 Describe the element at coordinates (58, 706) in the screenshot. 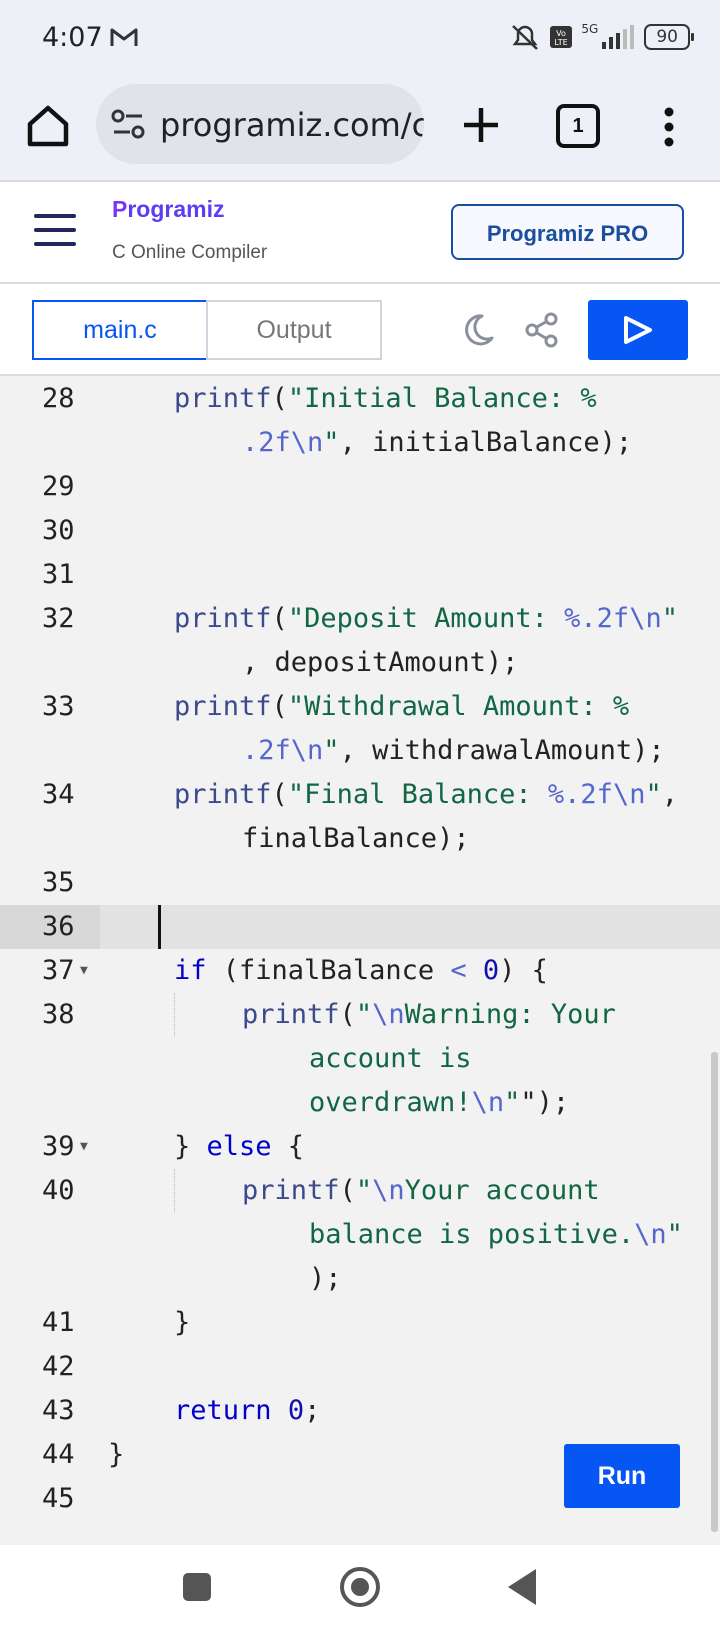

I see `line-number: 33` at that location.